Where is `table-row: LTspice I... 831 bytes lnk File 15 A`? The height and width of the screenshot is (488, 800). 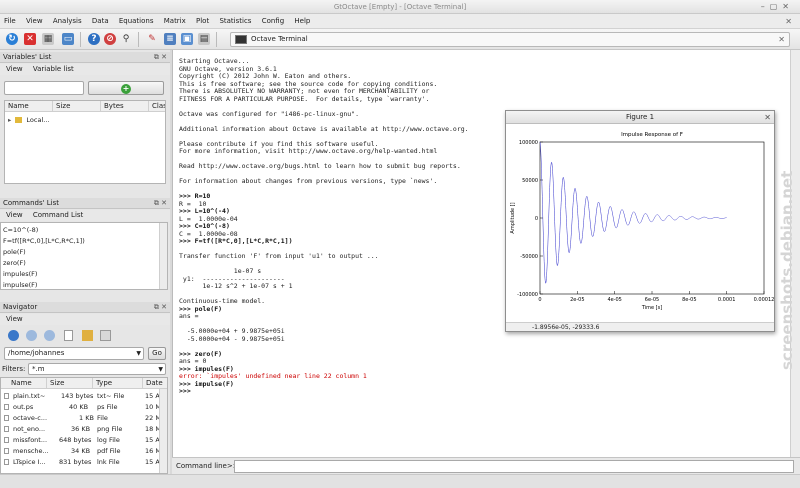 table-row: LTspice I... 831 bytes lnk File 15 A is located at coordinates (80, 462).